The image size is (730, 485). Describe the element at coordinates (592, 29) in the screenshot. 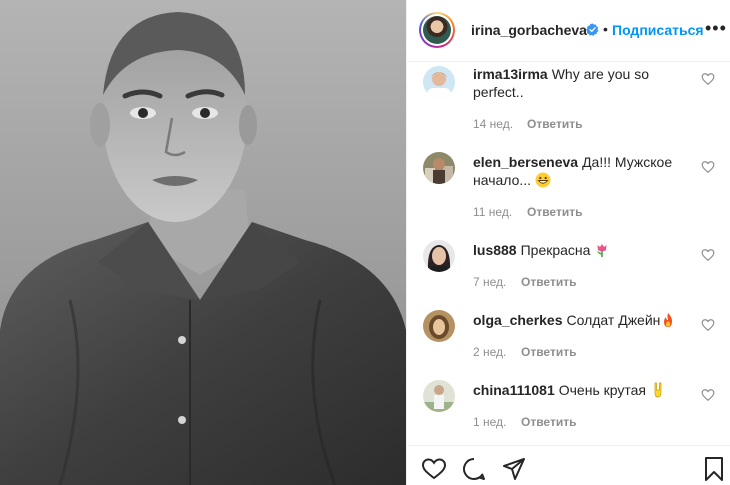

I see `verified-badge-icon` at that location.